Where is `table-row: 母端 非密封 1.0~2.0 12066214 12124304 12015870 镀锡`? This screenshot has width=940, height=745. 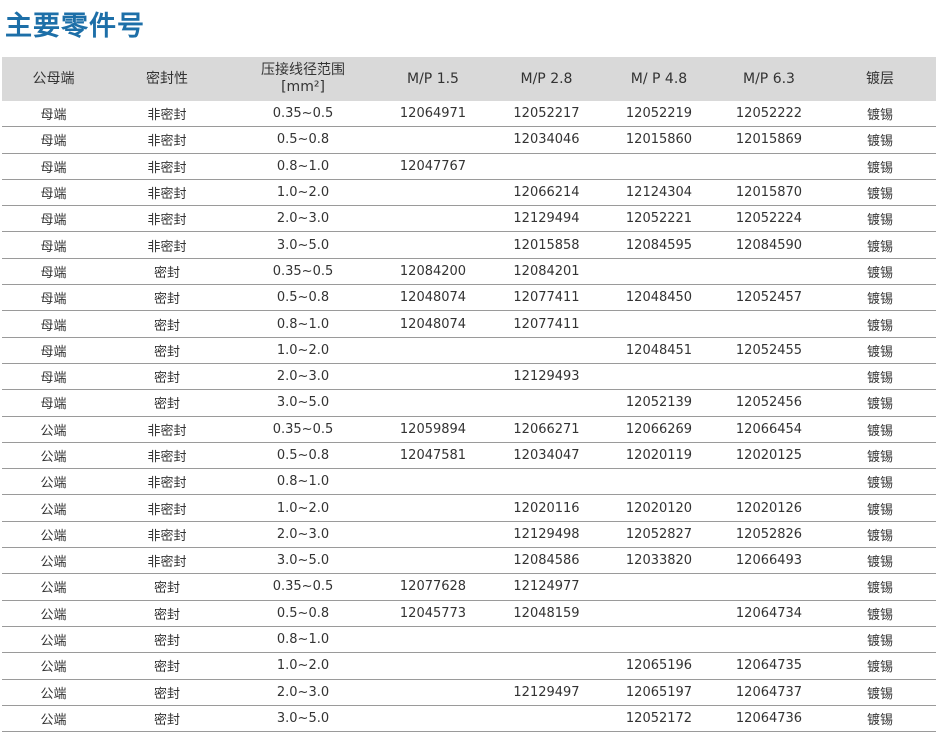
table-row: 母端 非密封 1.0~2.0 12066214 12124304 12015870 镀锡 is located at coordinates (469, 193).